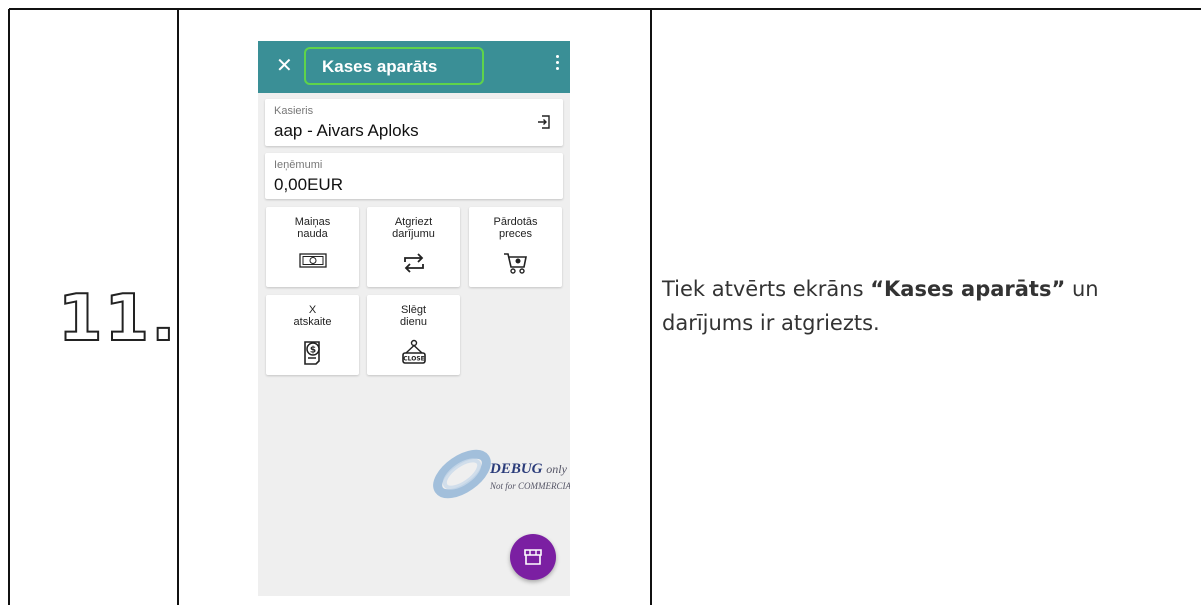  Describe the element at coordinates (651, 307) in the screenshot. I see `table-border-col2` at that location.